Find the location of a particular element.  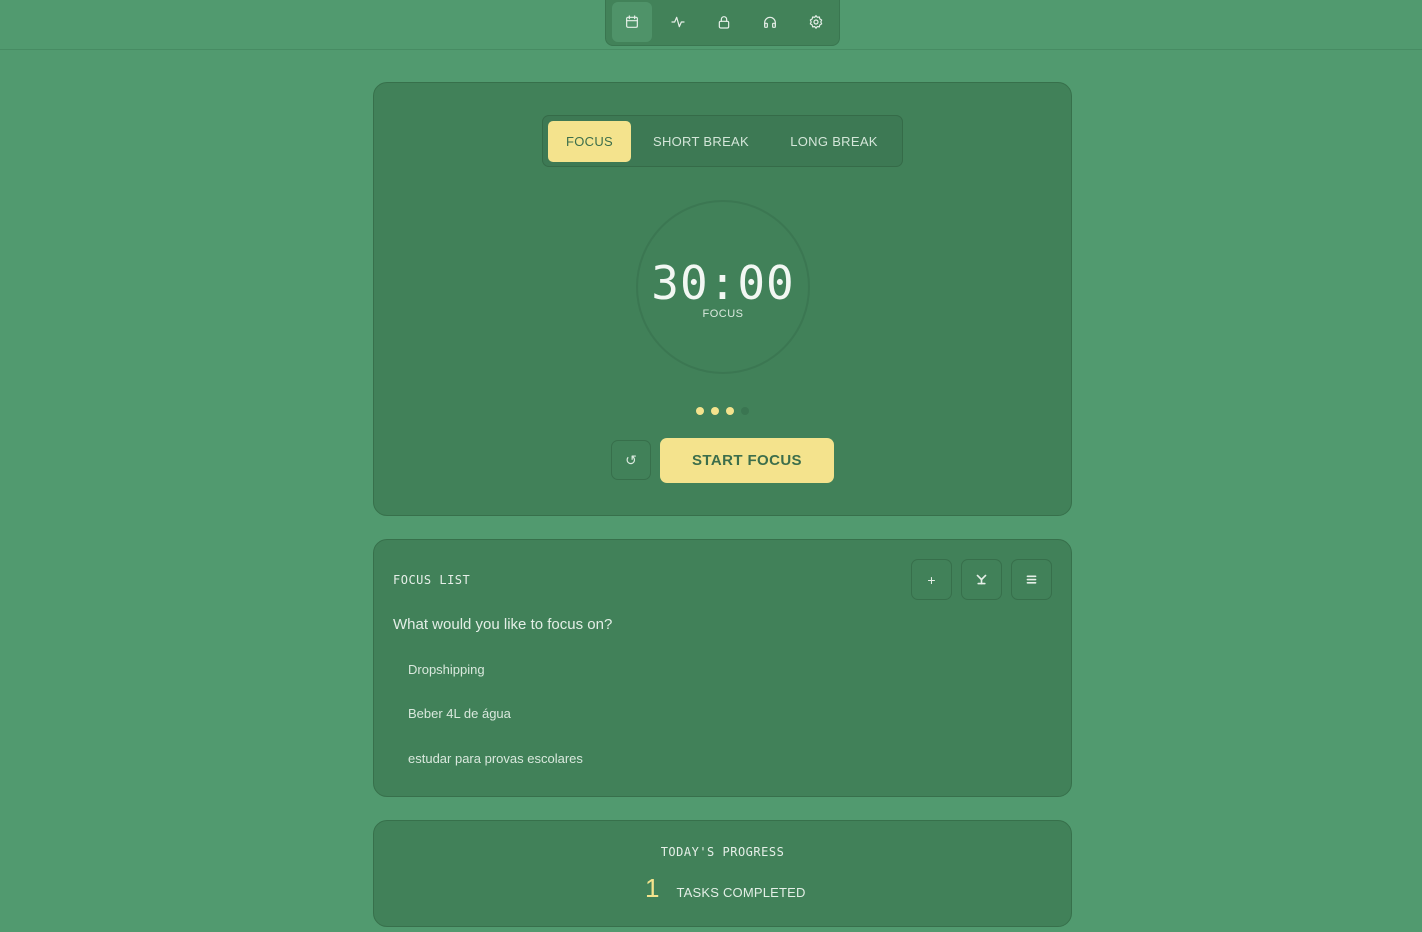

focus-list-title: FOCUS LIST is located at coordinates (432, 580).